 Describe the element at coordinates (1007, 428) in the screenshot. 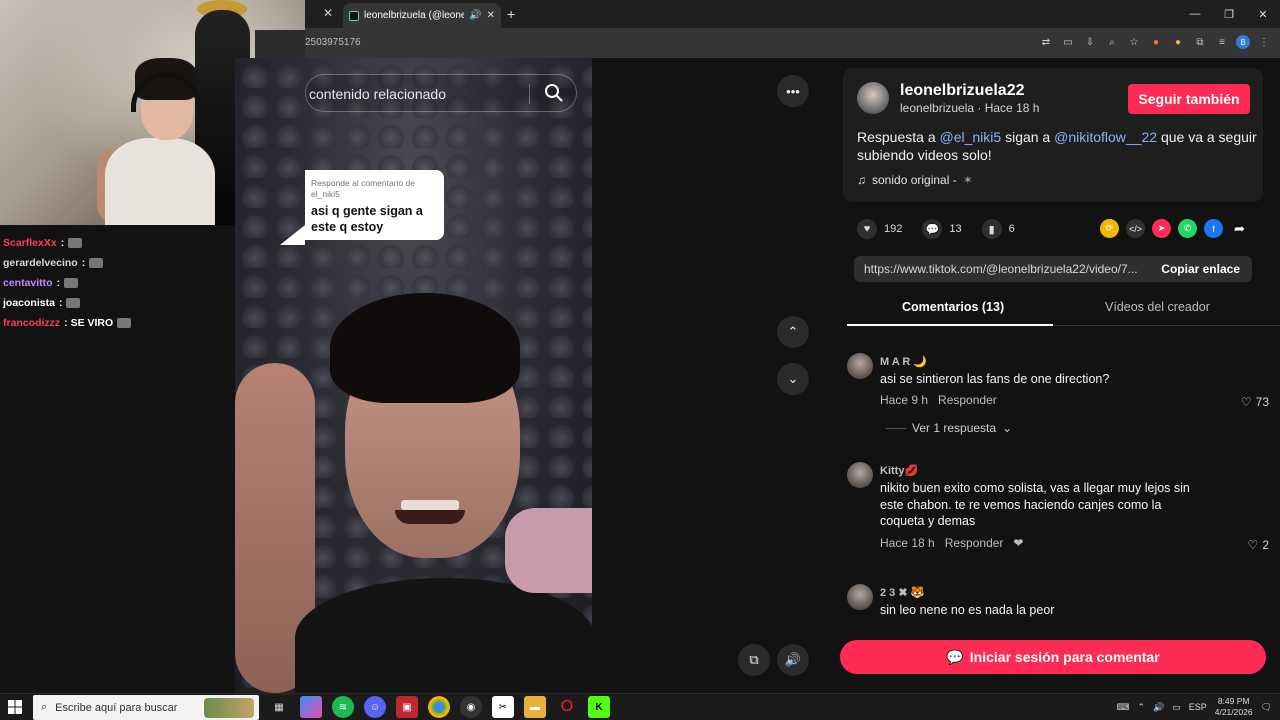

I see `chevron-down-icon: ⌄` at that location.